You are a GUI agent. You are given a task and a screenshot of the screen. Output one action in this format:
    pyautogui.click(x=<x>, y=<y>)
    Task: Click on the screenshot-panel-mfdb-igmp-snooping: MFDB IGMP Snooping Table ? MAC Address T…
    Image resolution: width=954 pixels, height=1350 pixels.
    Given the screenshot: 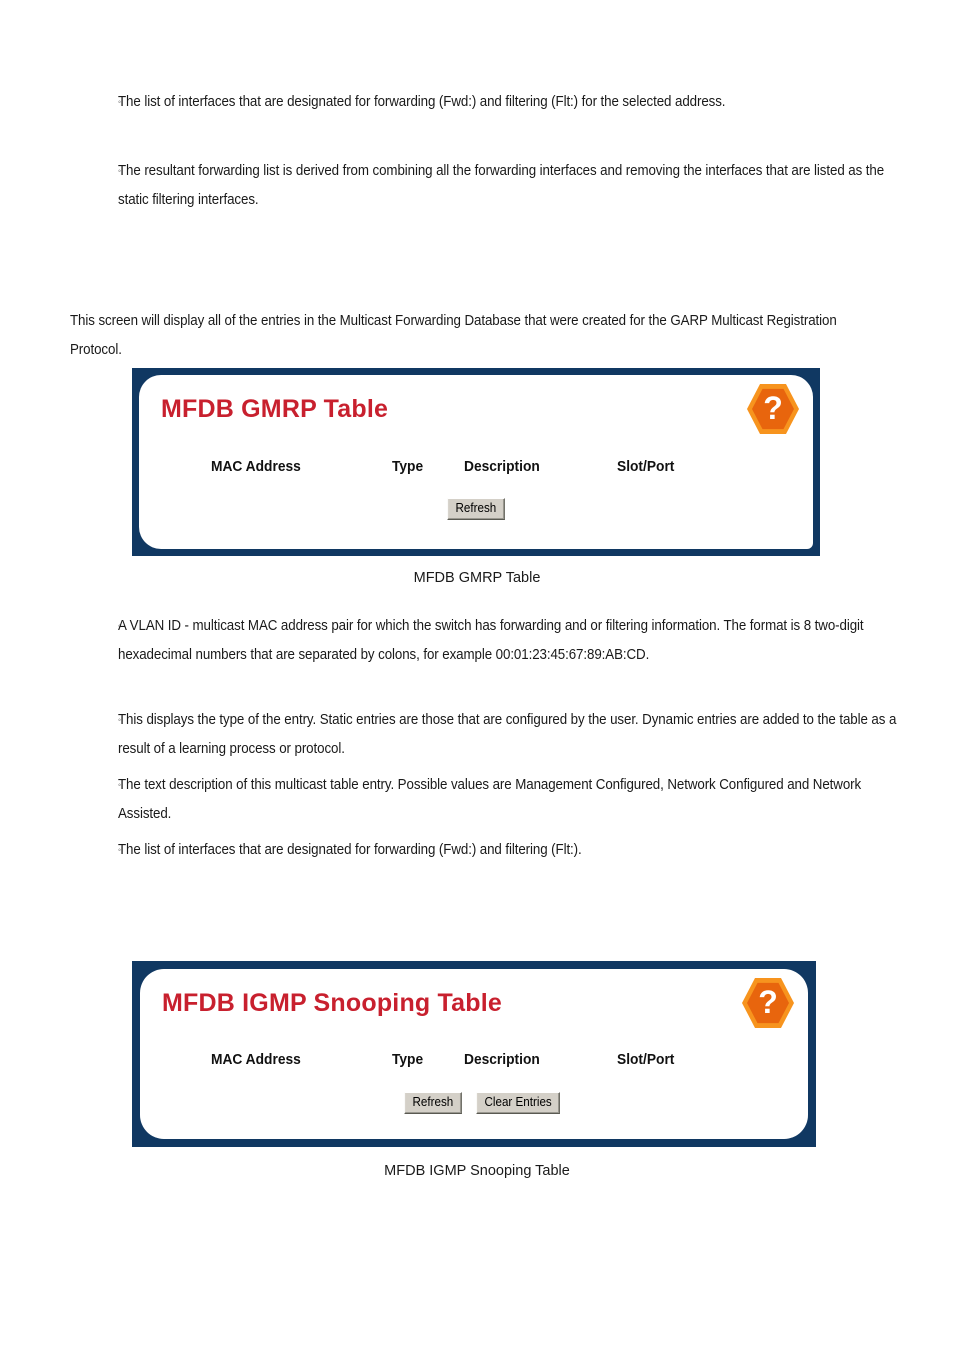 What is the action you would take?
    pyautogui.click(x=474, y=1054)
    